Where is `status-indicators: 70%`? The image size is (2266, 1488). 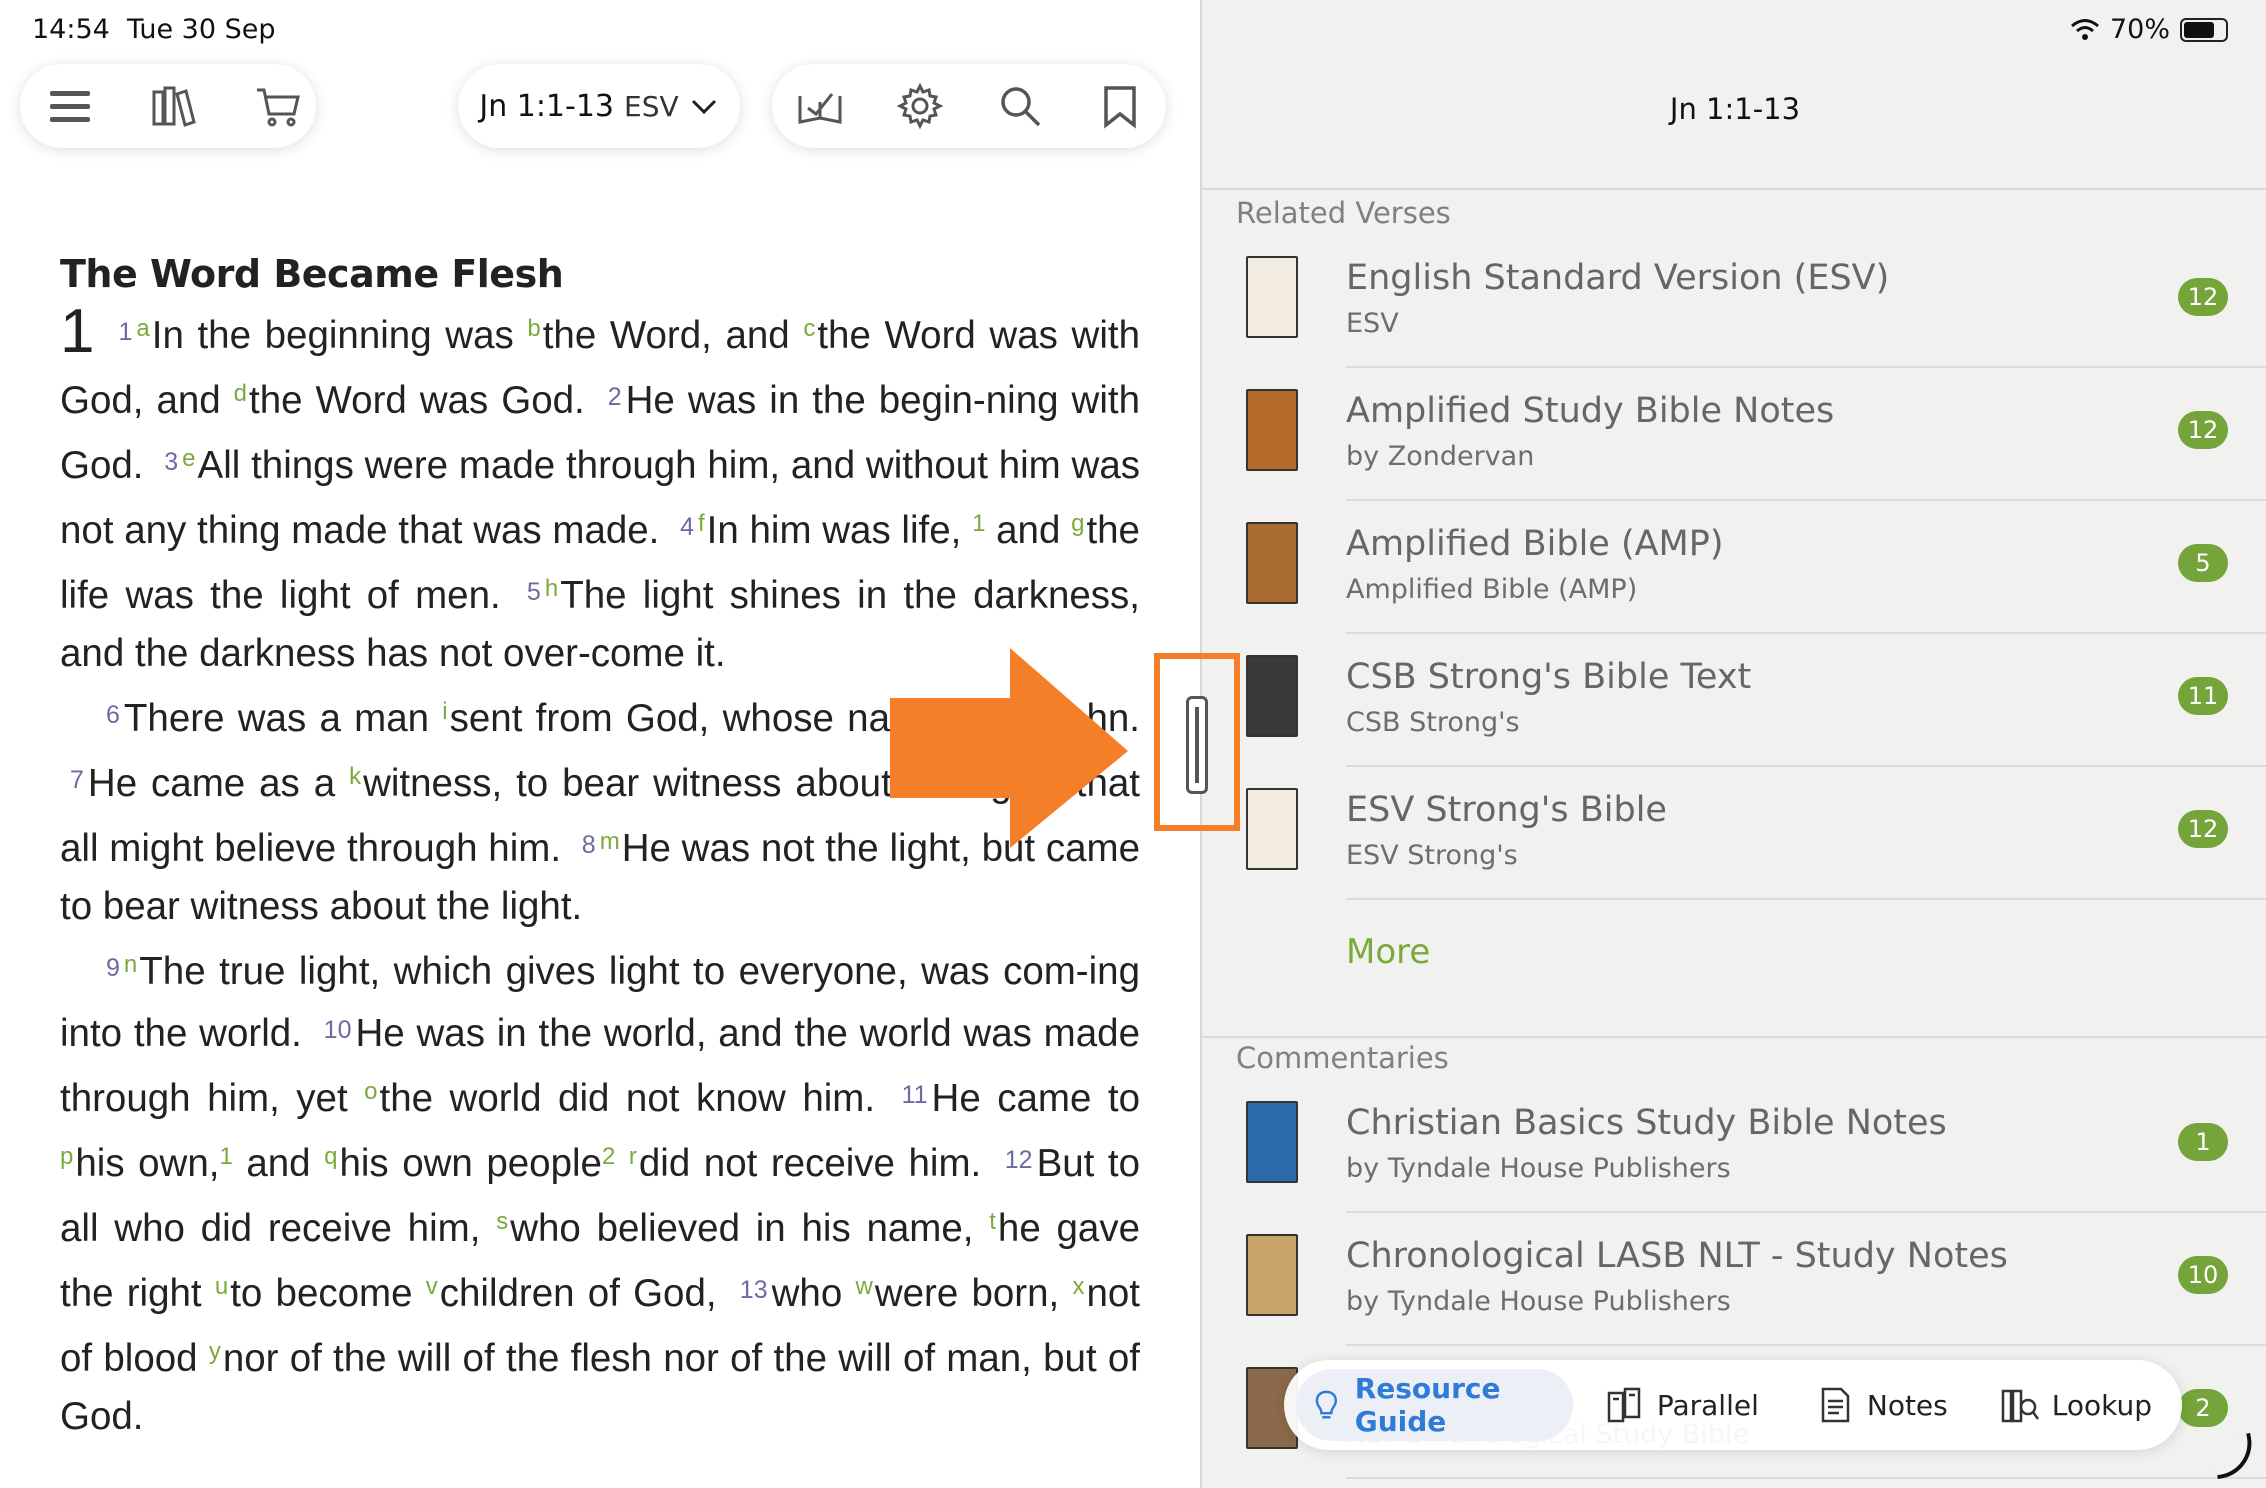 status-indicators: 70% is located at coordinates (2149, 29).